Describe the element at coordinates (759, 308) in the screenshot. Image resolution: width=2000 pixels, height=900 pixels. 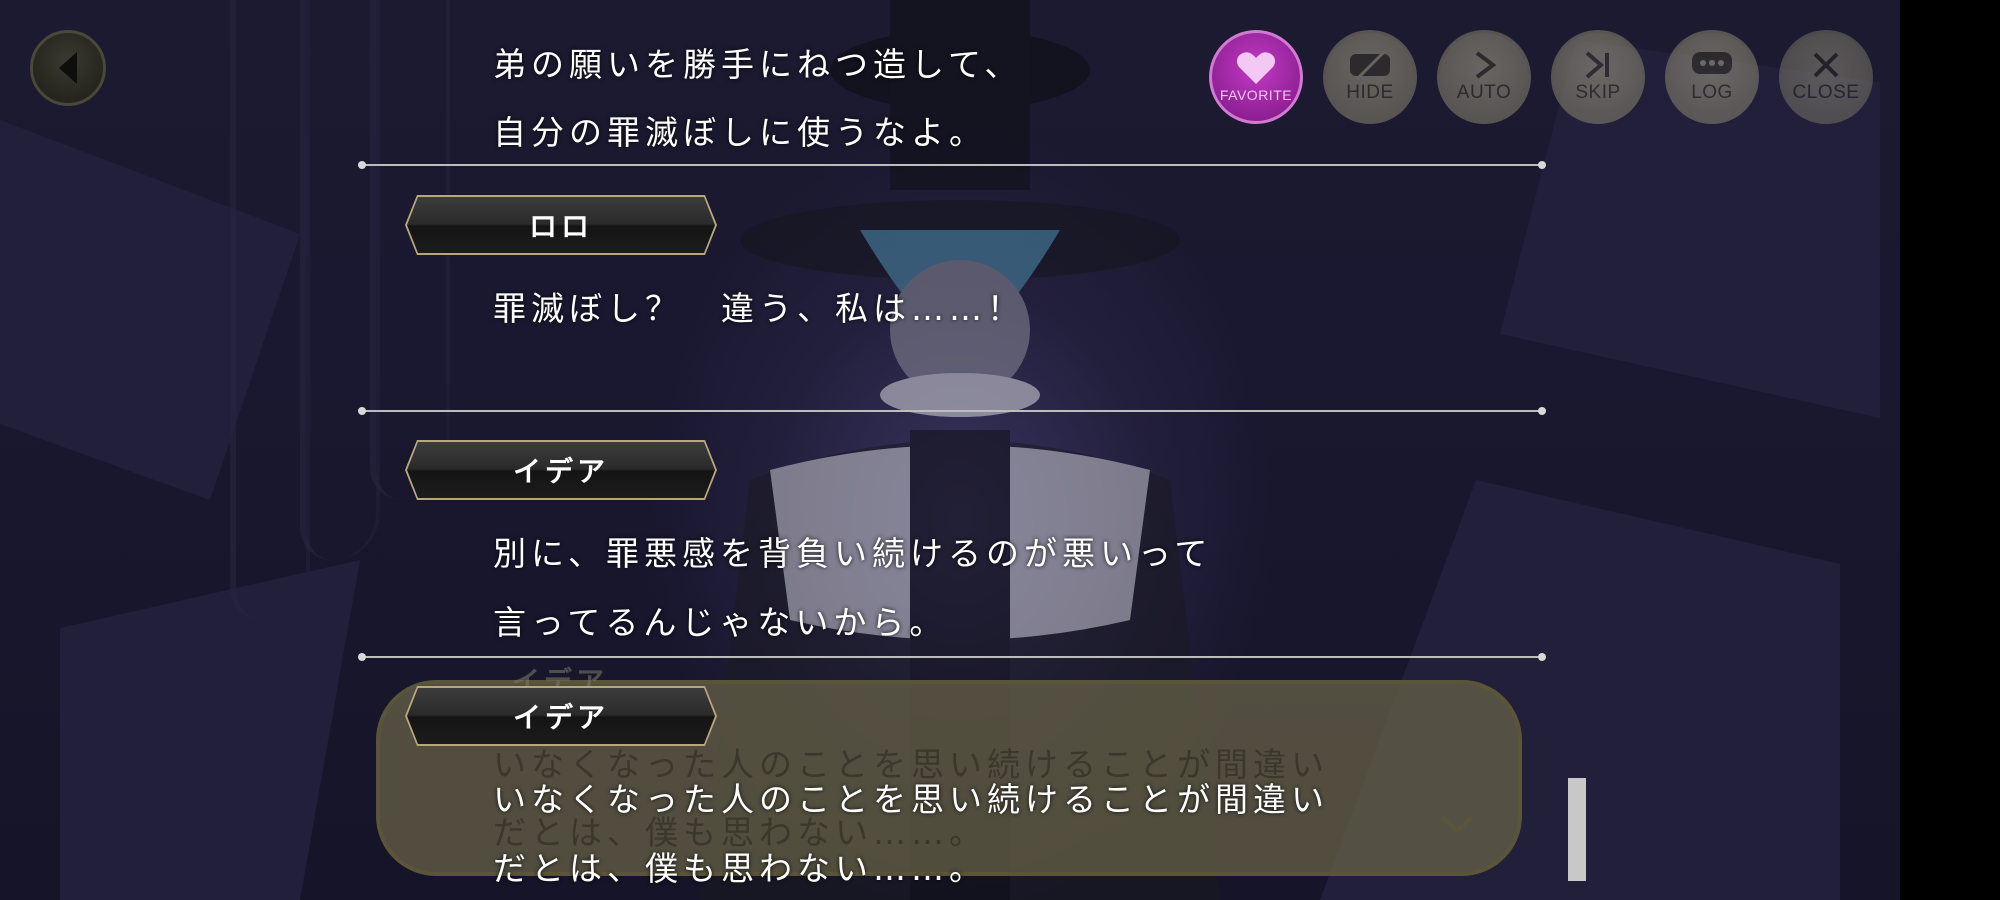
I see `log-line: 罪滅ぼし？ 違う、私は……！` at that location.